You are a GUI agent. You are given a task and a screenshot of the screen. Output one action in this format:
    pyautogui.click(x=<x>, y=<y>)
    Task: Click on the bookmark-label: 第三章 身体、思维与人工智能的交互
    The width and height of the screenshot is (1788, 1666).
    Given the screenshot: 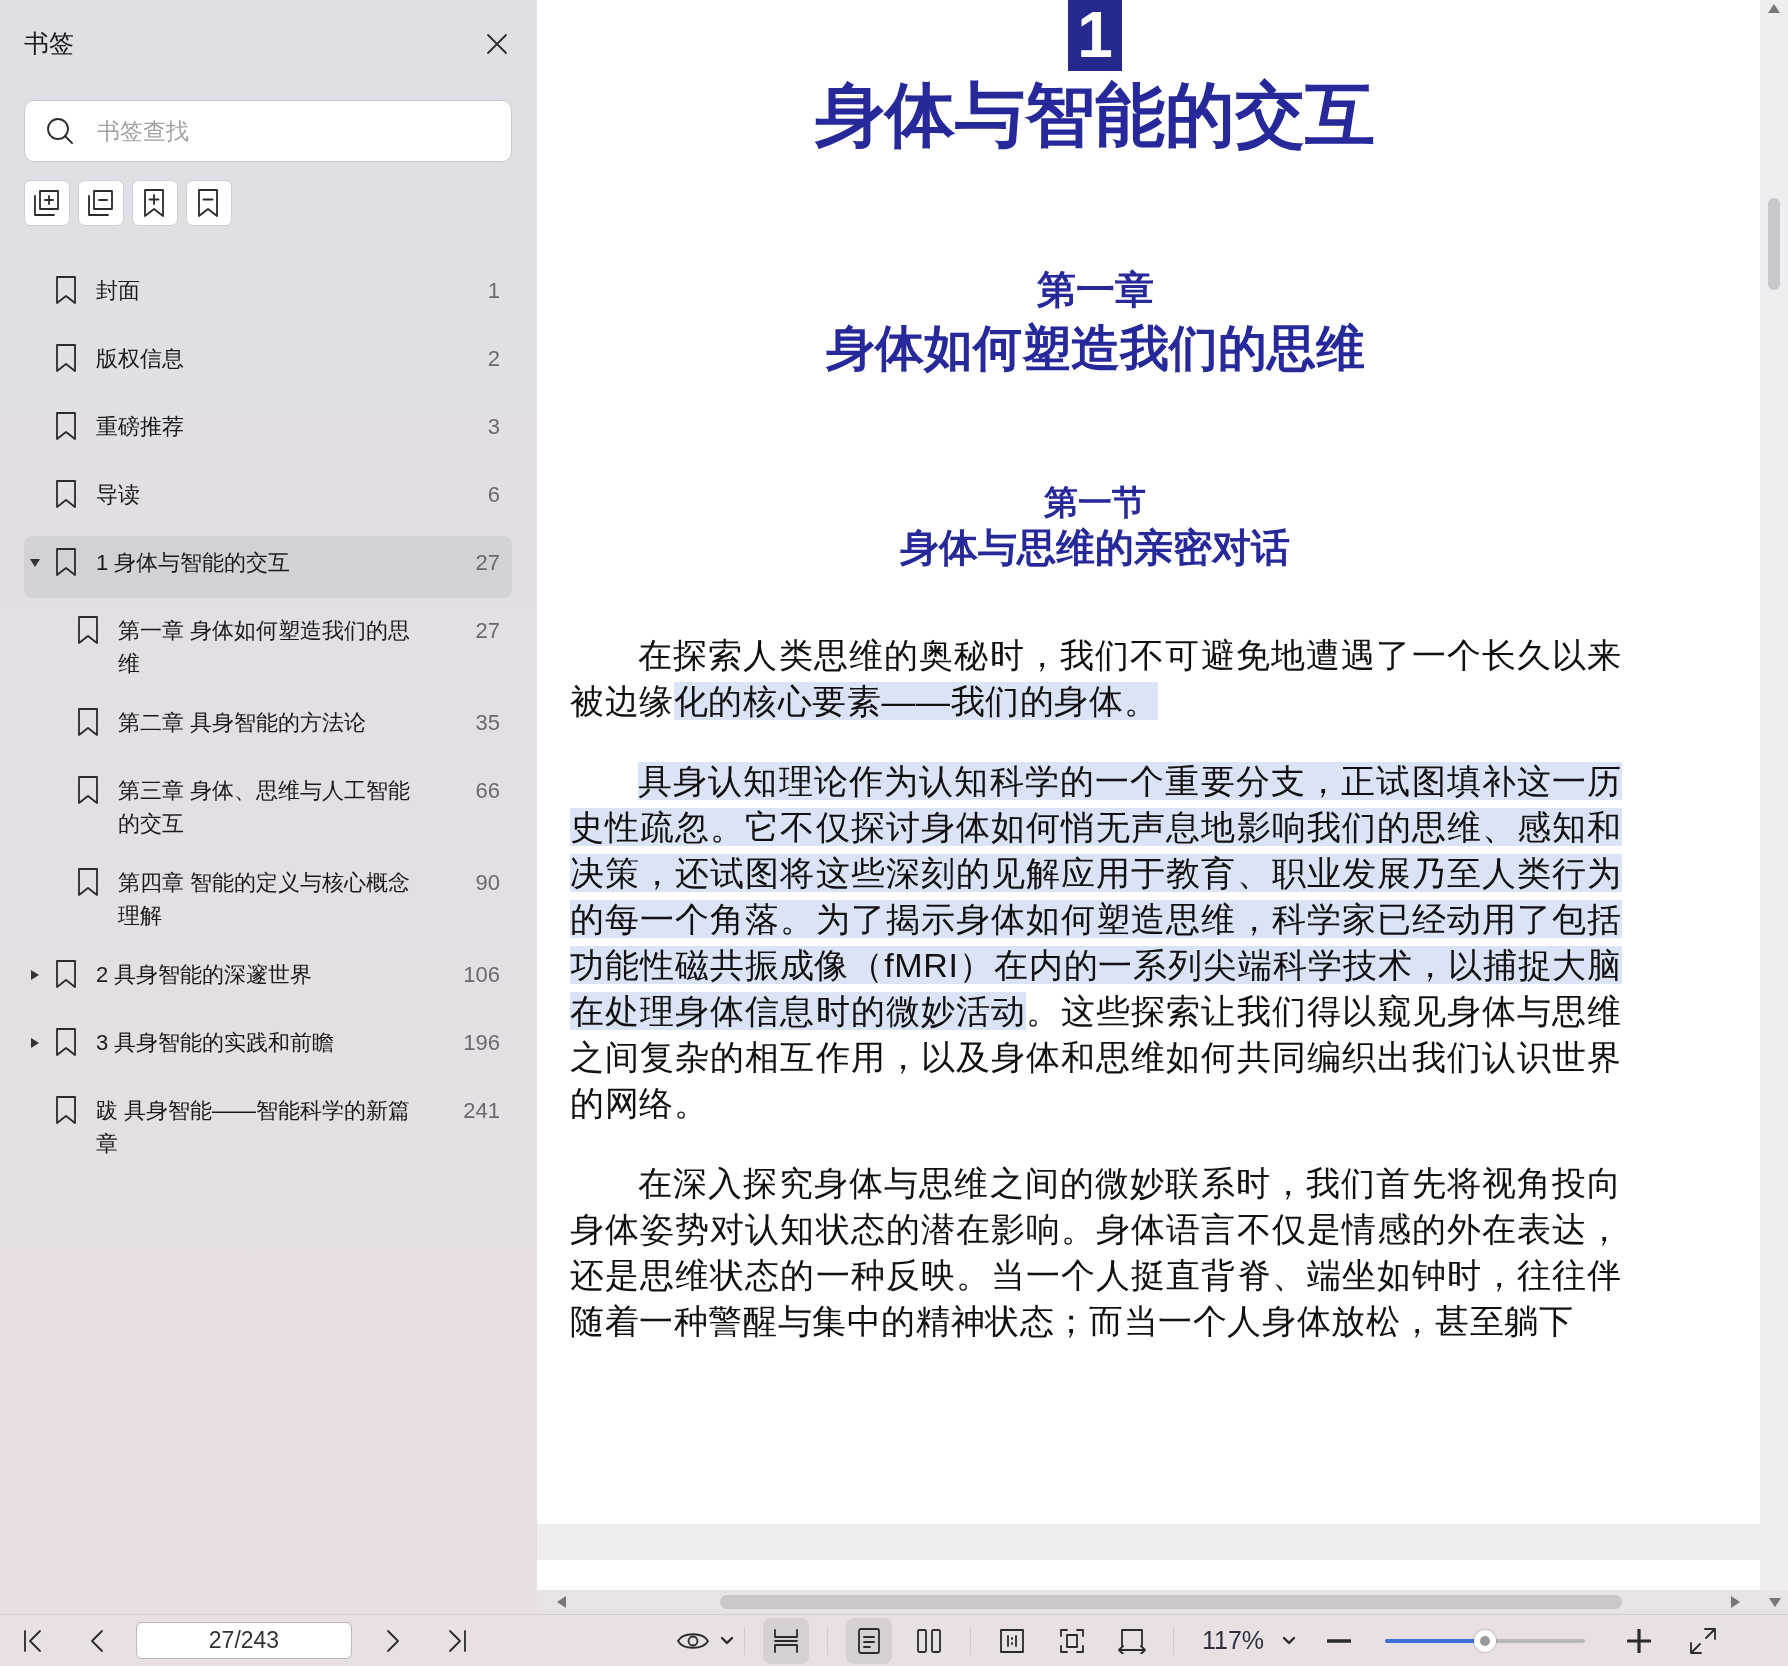 What is the action you would take?
    pyautogui.click(x=265, y=807)
    